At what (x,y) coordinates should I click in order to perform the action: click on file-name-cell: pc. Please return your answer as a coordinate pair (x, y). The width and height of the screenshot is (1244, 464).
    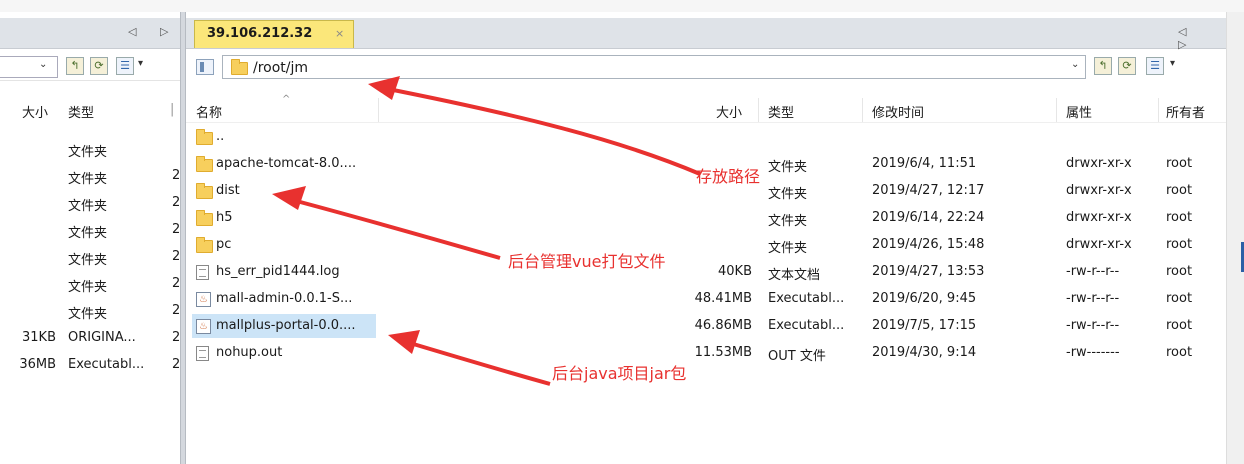
    Looking at the image, I should click on (284, 245).